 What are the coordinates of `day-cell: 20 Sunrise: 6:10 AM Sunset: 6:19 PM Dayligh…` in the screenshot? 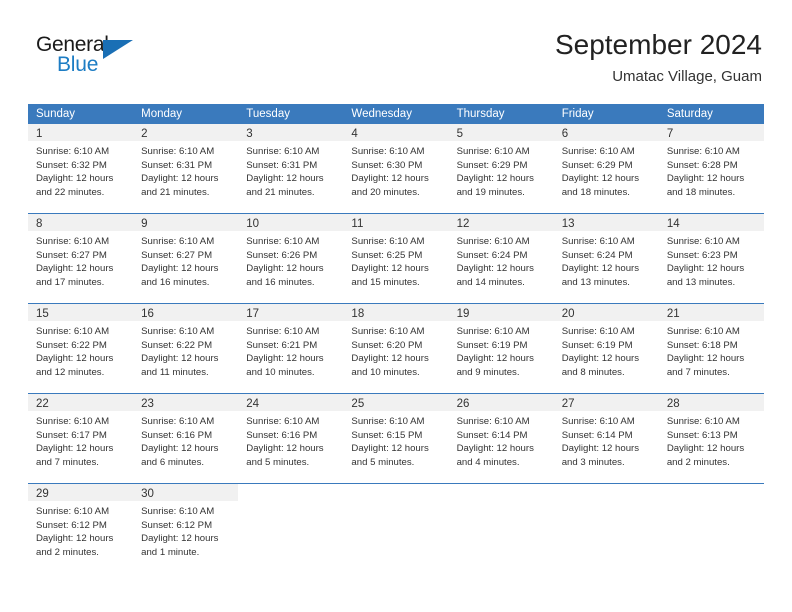 It's located at (606, 348).